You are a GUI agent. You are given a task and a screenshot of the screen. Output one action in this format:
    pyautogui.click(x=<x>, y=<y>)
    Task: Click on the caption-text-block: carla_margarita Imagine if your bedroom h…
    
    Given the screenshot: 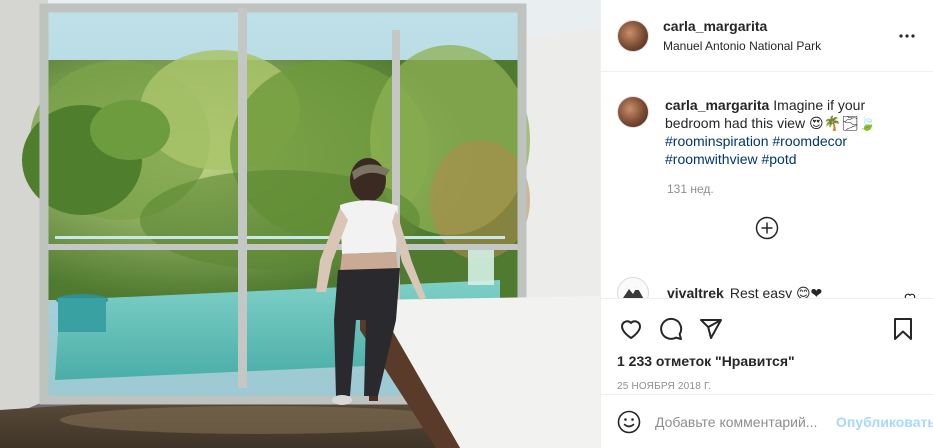 What is the action you would take?
    pyautogui.click(x=791, y=132)
    